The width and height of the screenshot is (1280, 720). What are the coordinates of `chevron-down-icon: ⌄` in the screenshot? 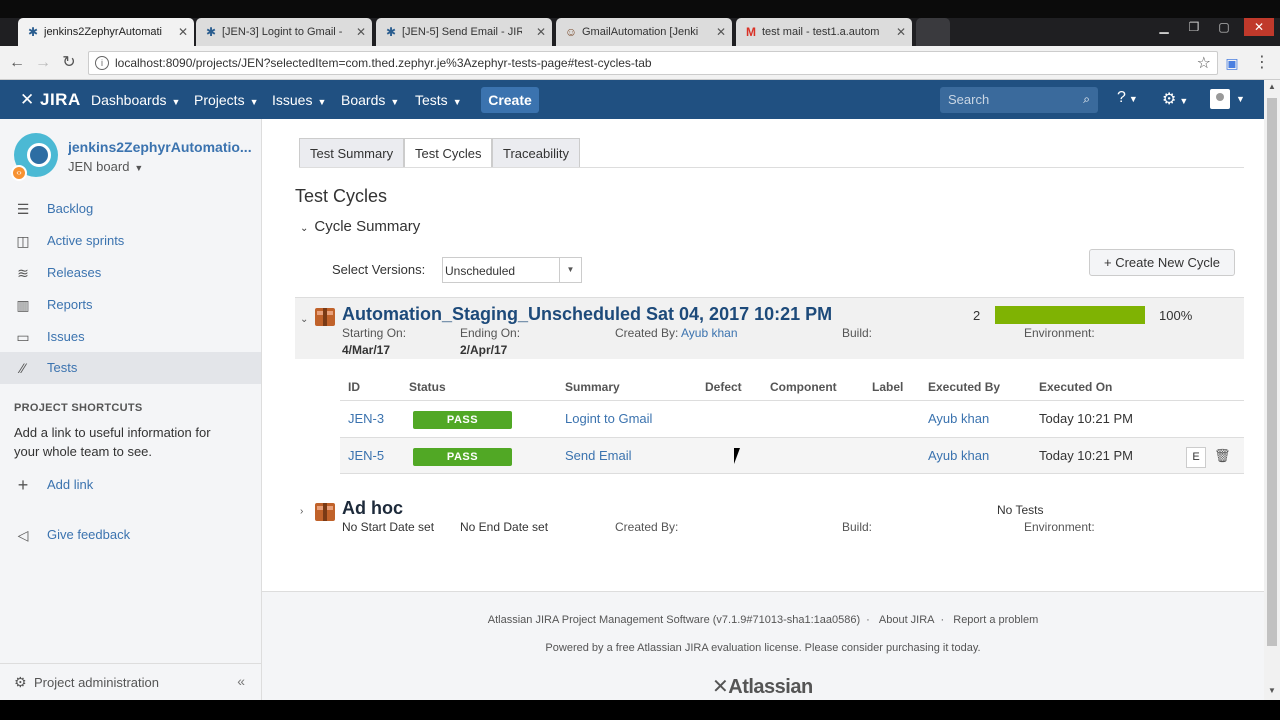 It's located at (304, 319).